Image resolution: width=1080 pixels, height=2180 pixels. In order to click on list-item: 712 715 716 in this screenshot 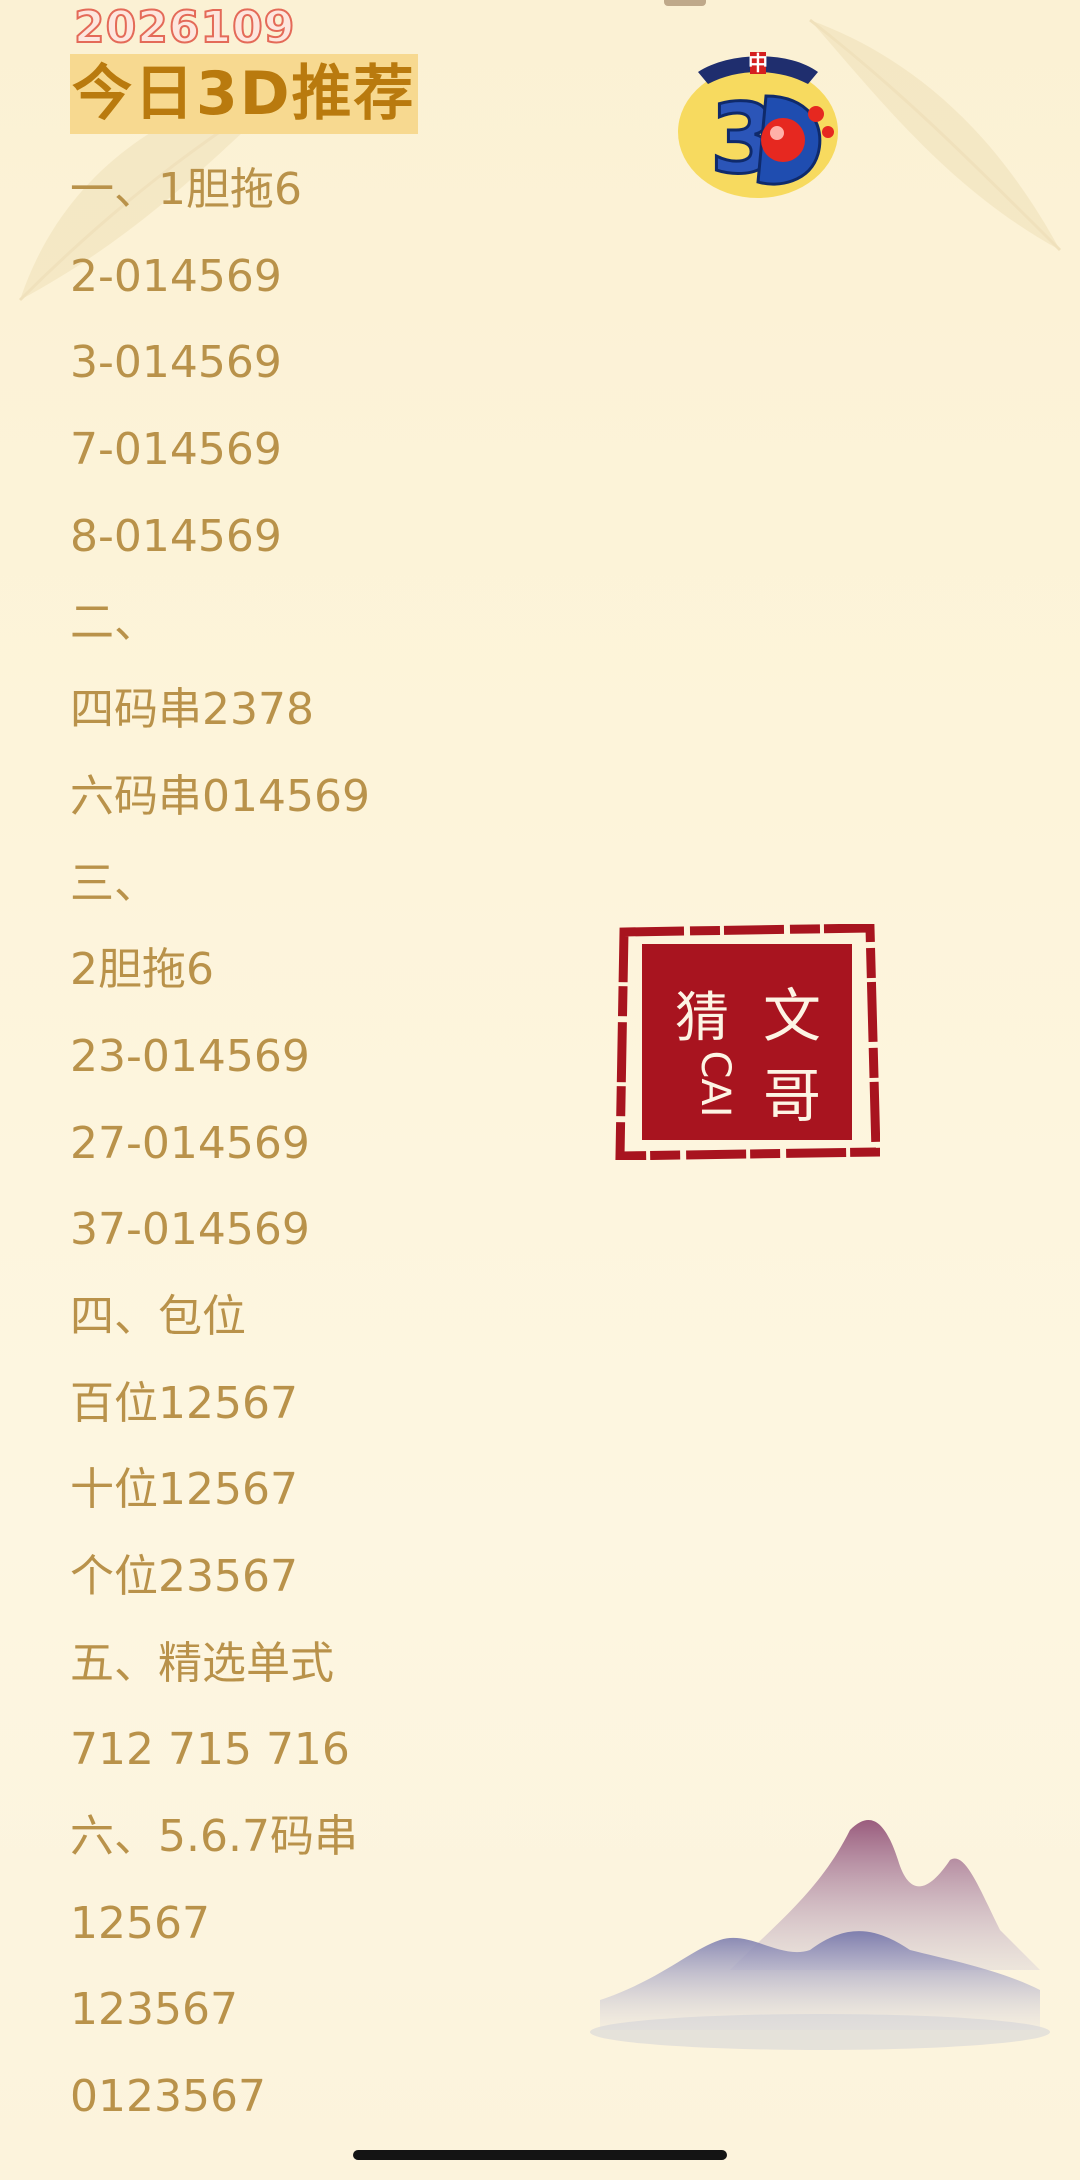, I will do `click(210, 1750)`.